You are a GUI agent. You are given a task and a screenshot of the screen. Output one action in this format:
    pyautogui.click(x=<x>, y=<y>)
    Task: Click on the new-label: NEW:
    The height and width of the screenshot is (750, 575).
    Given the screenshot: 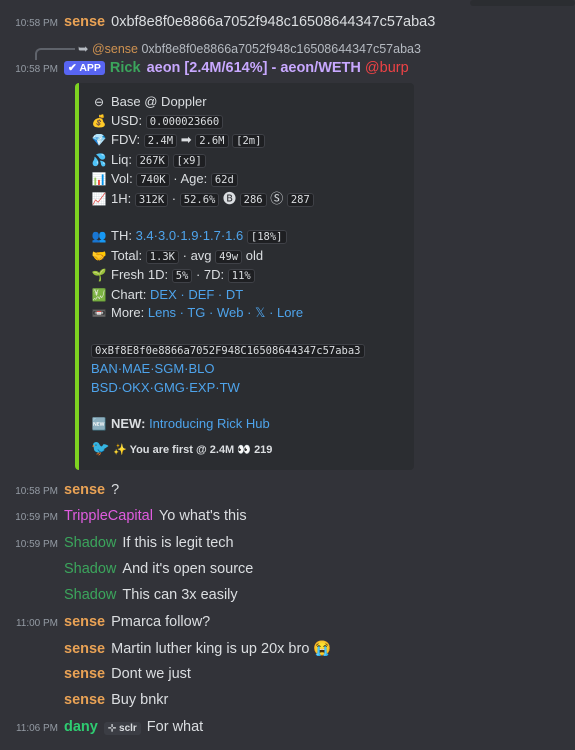 What is the action you would take?
    pyautogui.click(x=128, y=423)
    